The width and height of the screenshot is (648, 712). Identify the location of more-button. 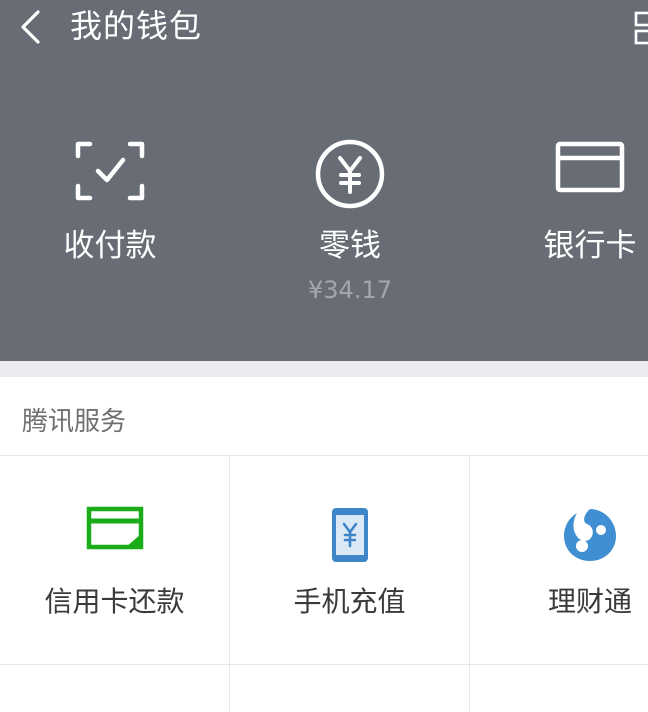
(641, 27).